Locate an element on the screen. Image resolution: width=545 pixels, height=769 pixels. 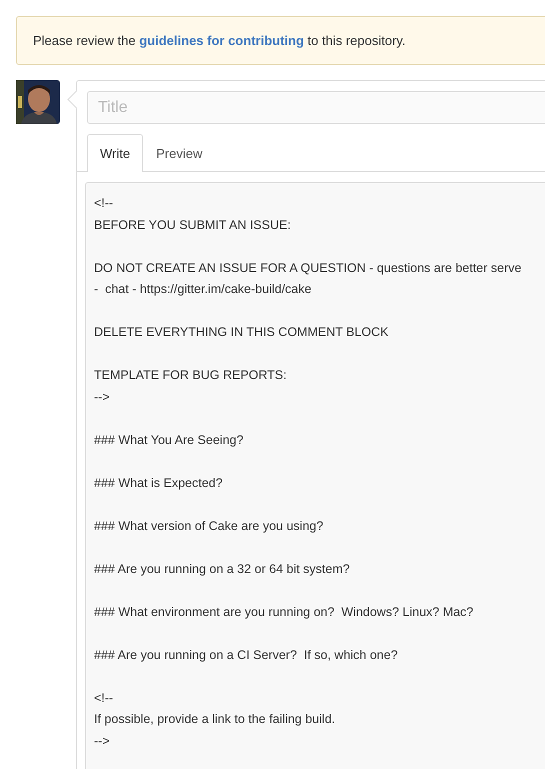
tab: Write is located at coordinates (115, 153).